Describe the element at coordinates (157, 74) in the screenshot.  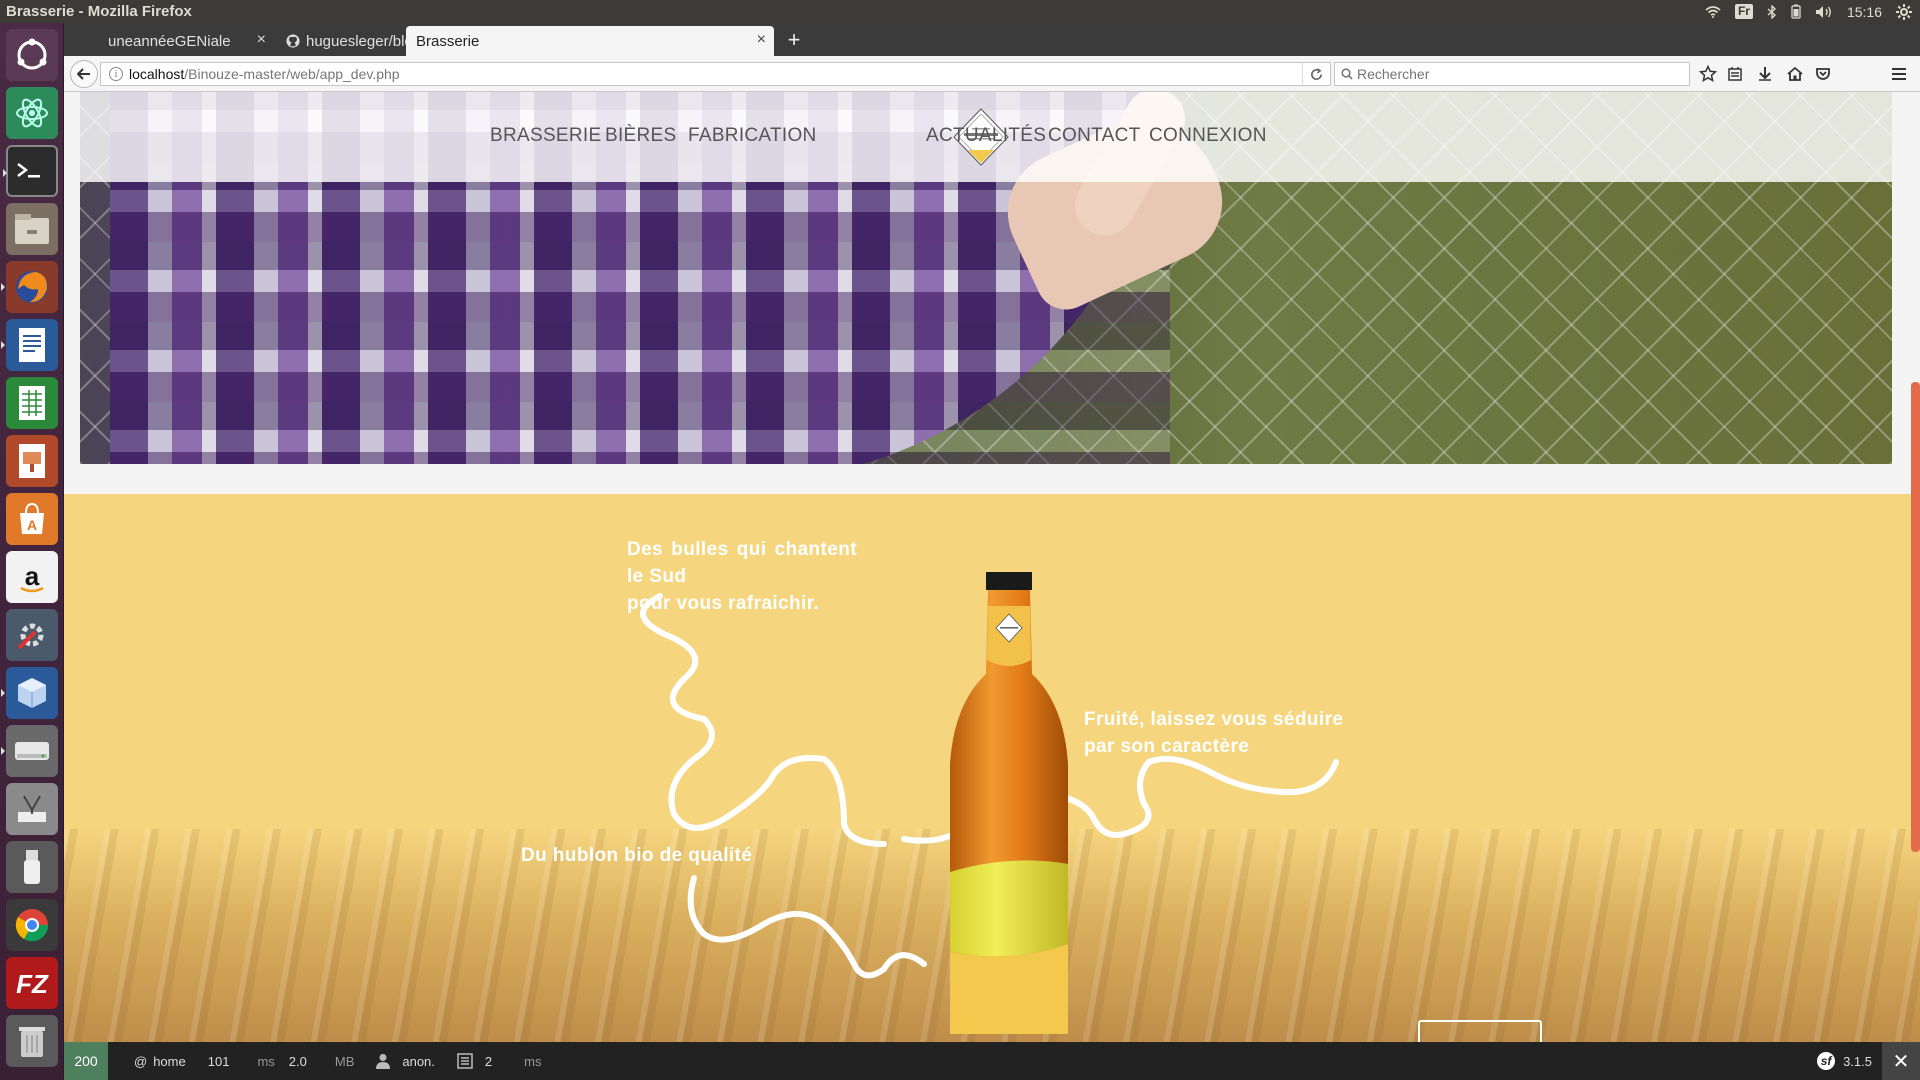
I see `url-host: localhost` at that location.